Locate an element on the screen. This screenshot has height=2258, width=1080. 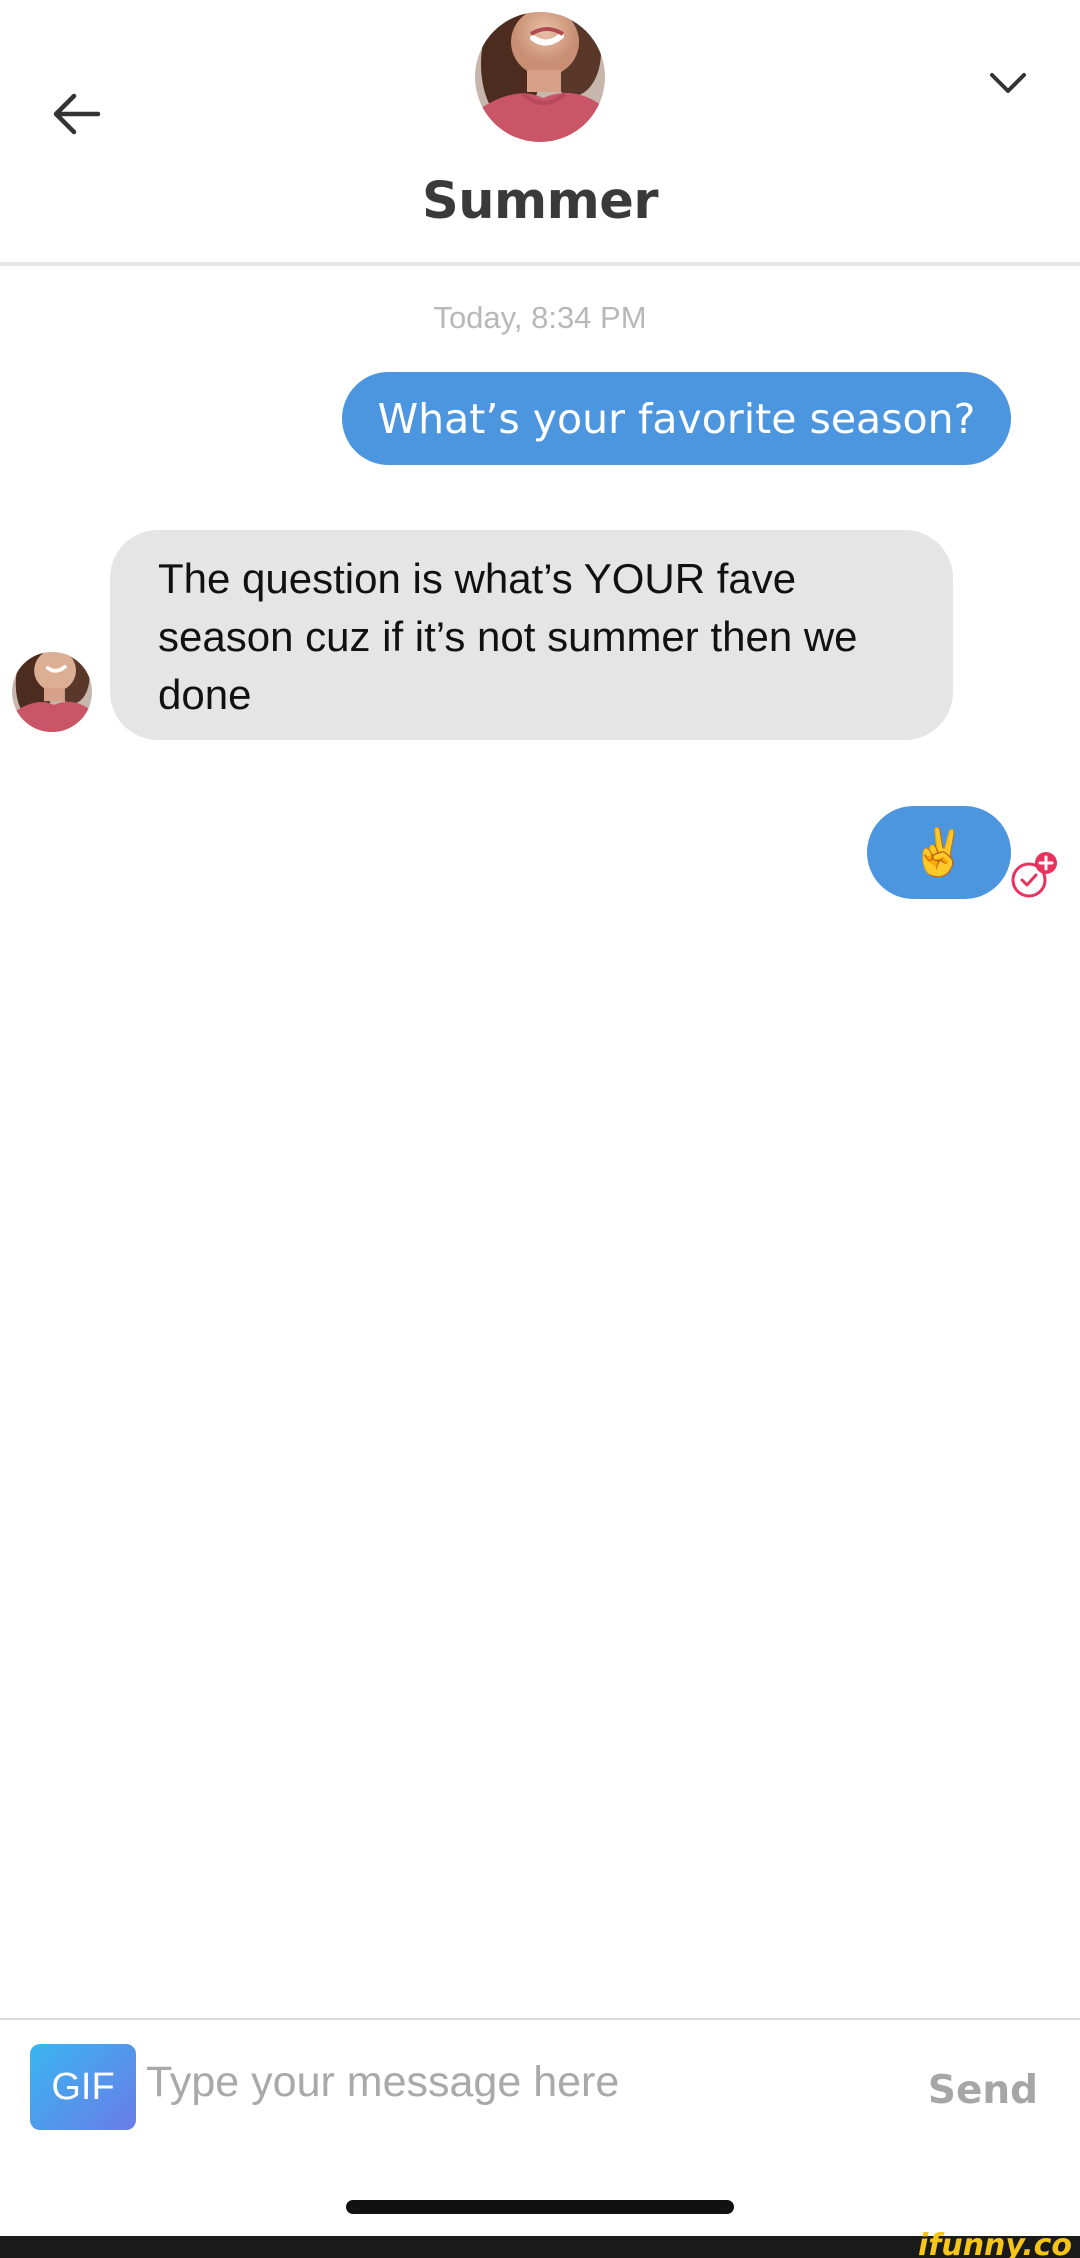
options-dropdown-button is located at coordinates (1008, 84).